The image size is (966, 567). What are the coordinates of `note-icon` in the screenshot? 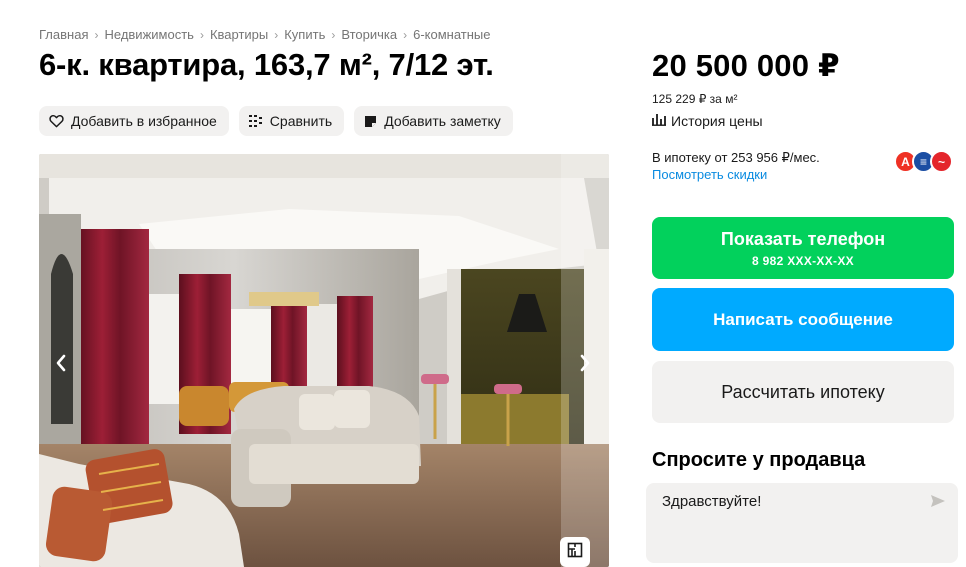 It's located at (370, 121).